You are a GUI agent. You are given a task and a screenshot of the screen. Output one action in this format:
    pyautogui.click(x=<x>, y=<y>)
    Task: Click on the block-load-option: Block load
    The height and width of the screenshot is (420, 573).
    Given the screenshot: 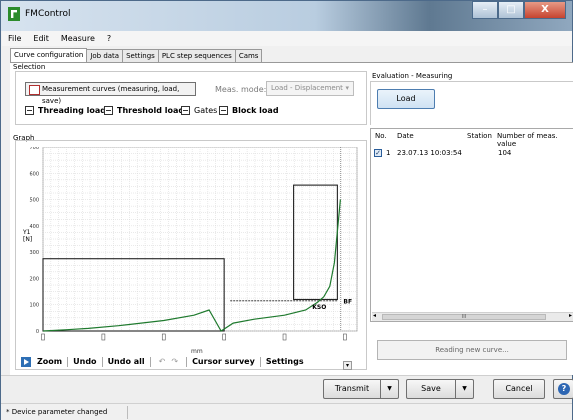 What is the action you would take?
    pyautogui.click(x=249, y=110)
    